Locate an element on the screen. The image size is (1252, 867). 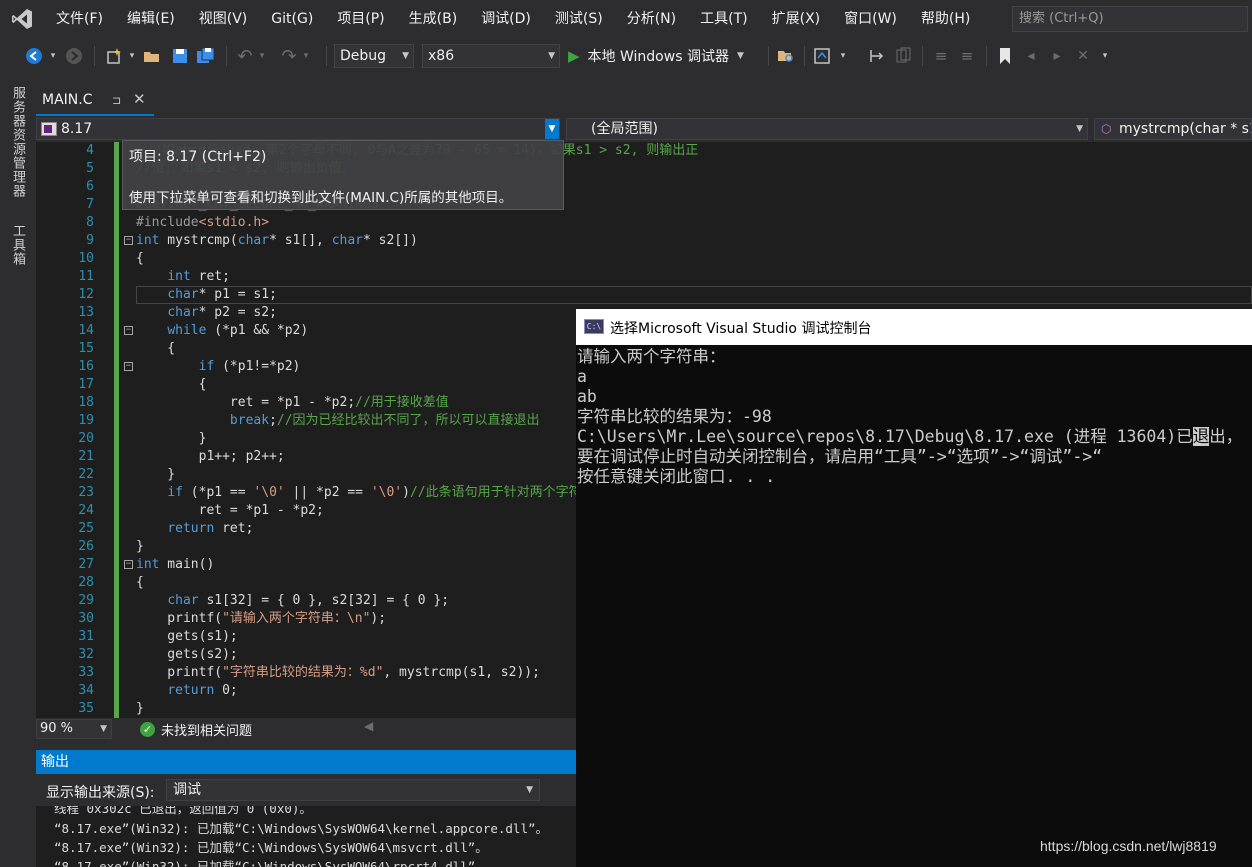
new-dropdown-icon: ▾ is located at coordinates (132, 56).